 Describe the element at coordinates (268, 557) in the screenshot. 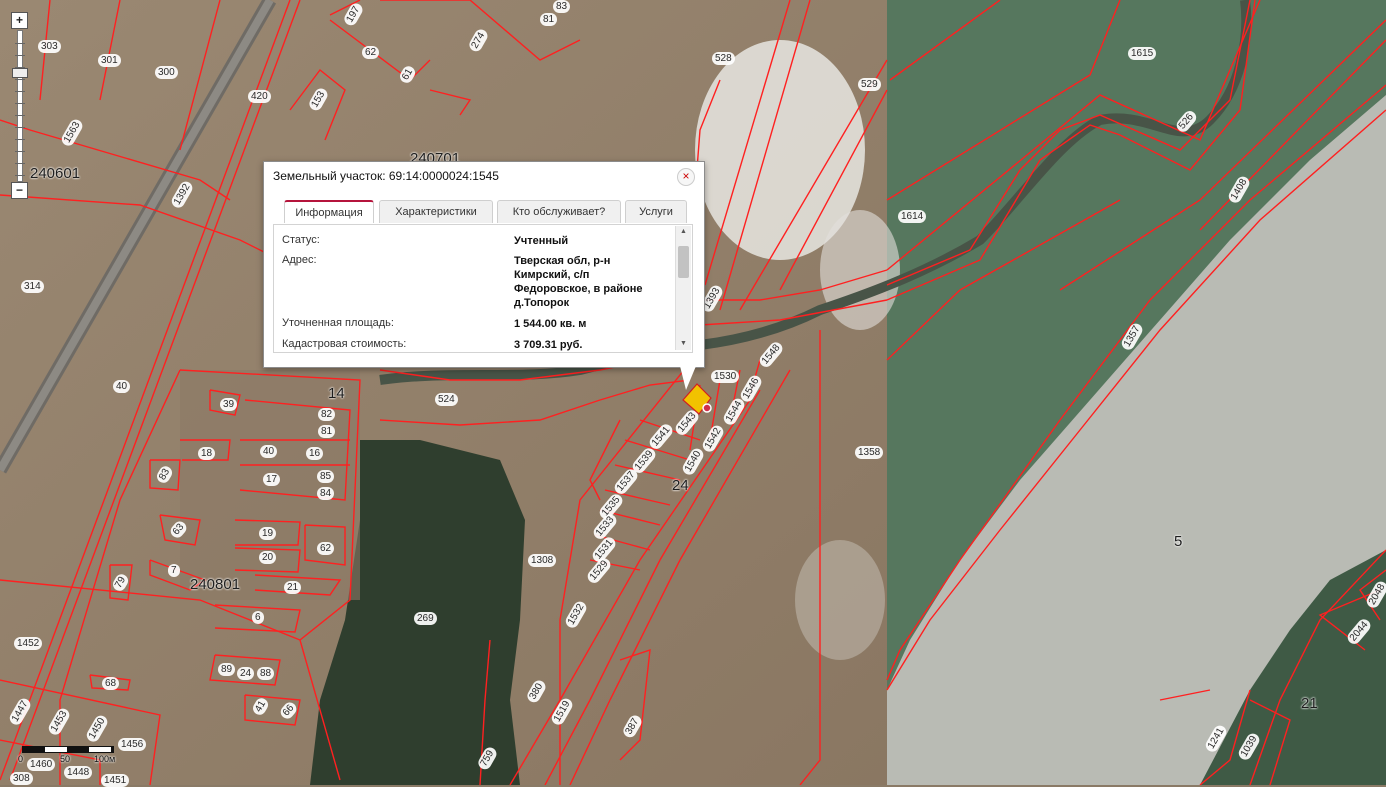

I see `parcel-label: 20` at that location.